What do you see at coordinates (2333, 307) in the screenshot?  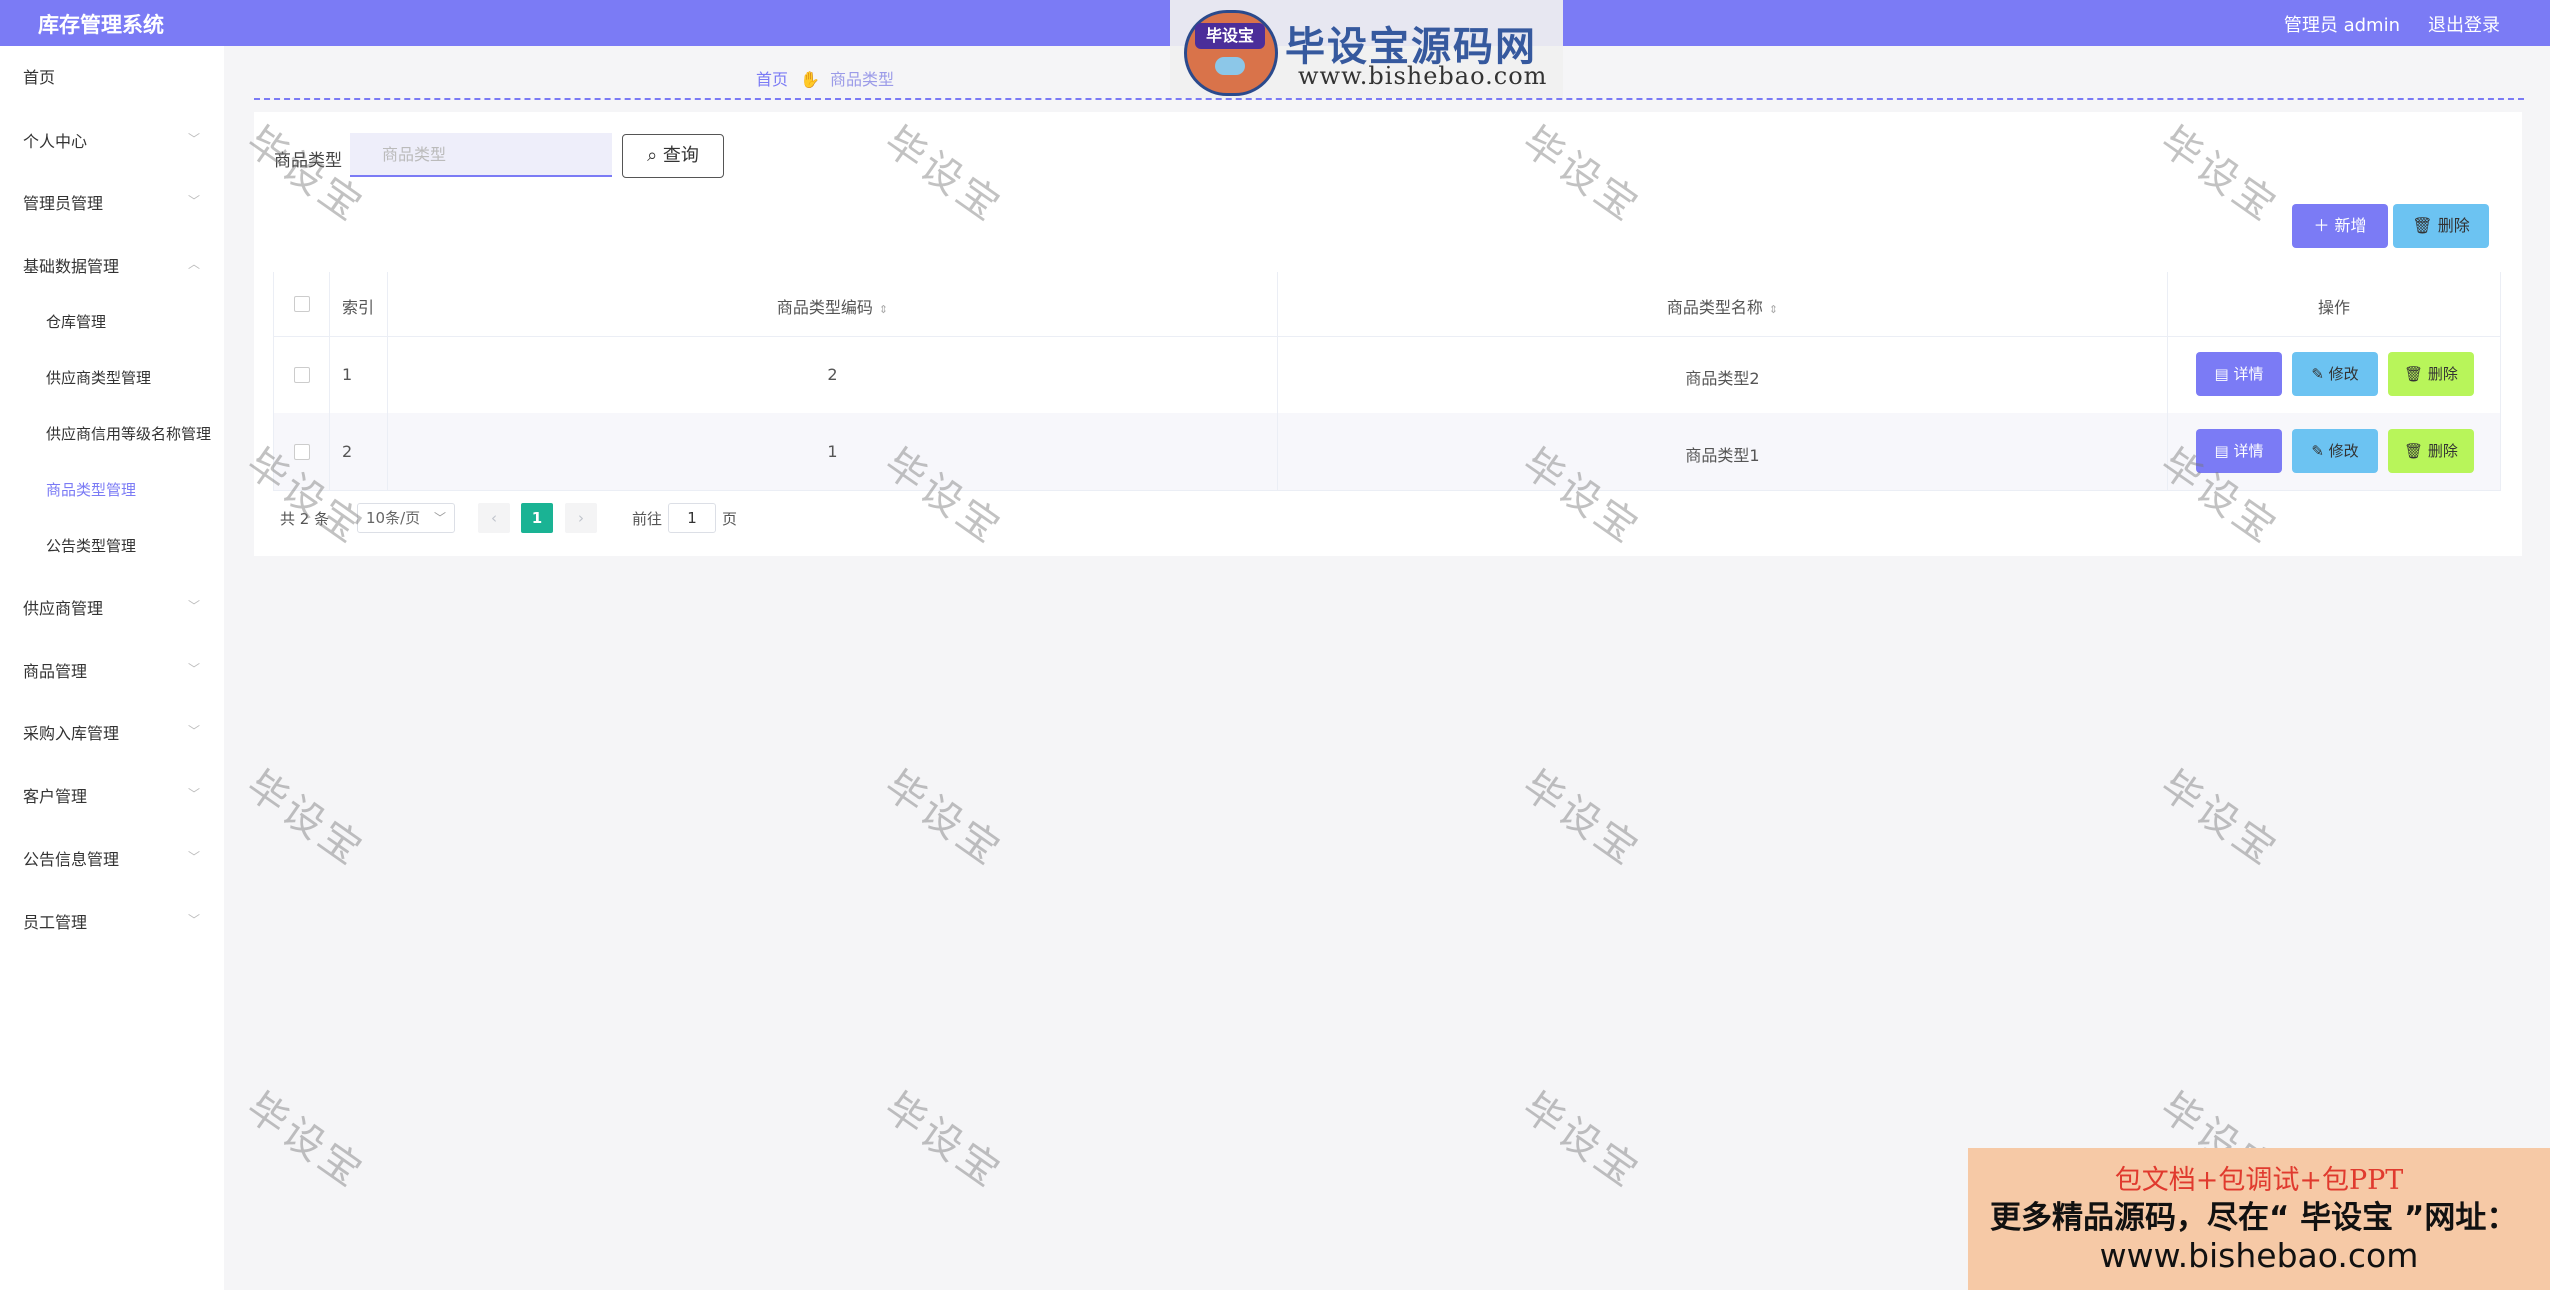 I see `header-operations: 操作` at bounding box center [2333, 307].